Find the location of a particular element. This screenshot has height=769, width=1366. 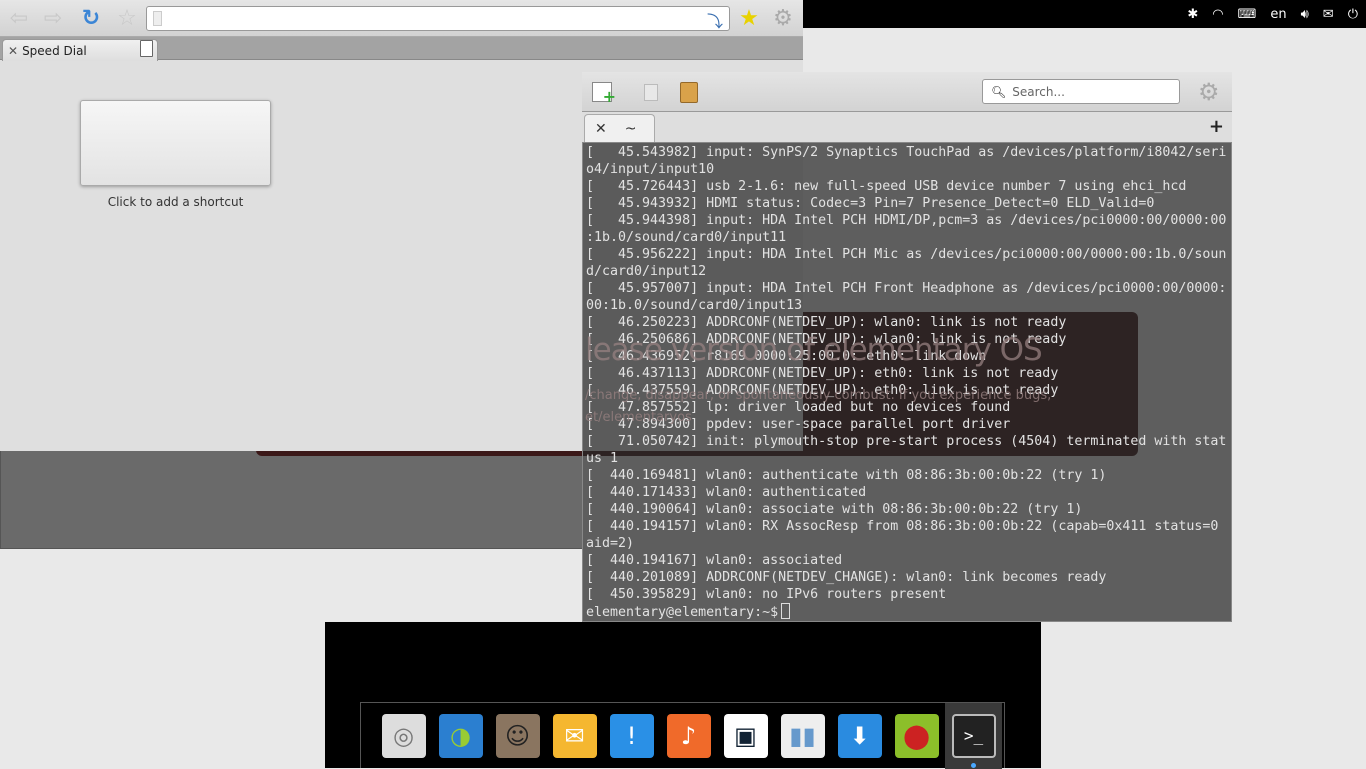

bug-reporter-icon: ⬤ is located at coordinates (916, 735).